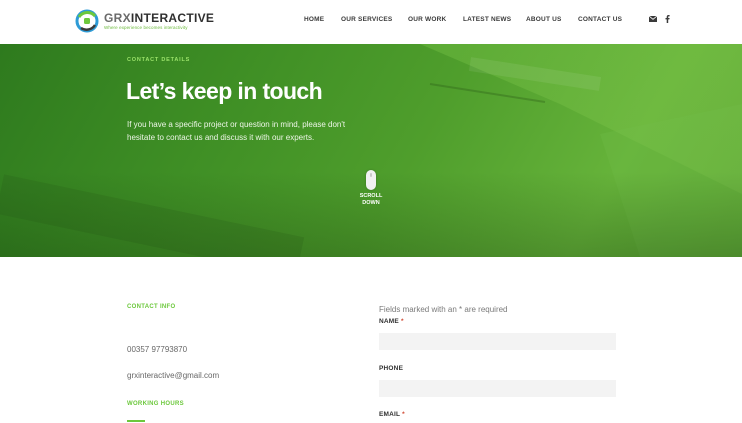 This screenshot has width=742, height=423. Describe the element at coordinates (443, 309) in the screenshot. I see `required-note: Fields marked with an * are required` at that location.